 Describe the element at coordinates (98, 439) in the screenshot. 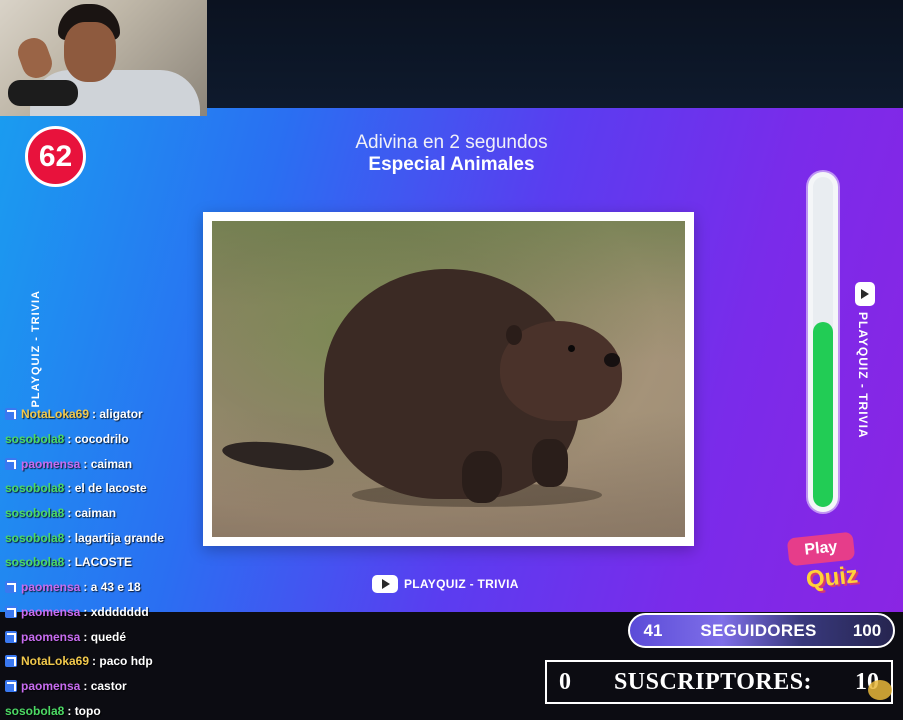

I see `chat-text: : cocodrilo` at that location.